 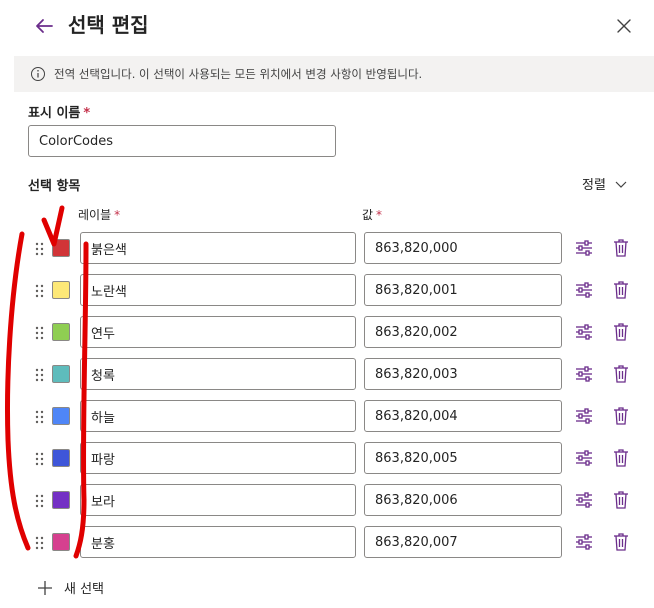 What do you see at coordinates (108, 25) in the screenshot?
I see `panel-title: 선택 편집` at bounding box center [108, 25].